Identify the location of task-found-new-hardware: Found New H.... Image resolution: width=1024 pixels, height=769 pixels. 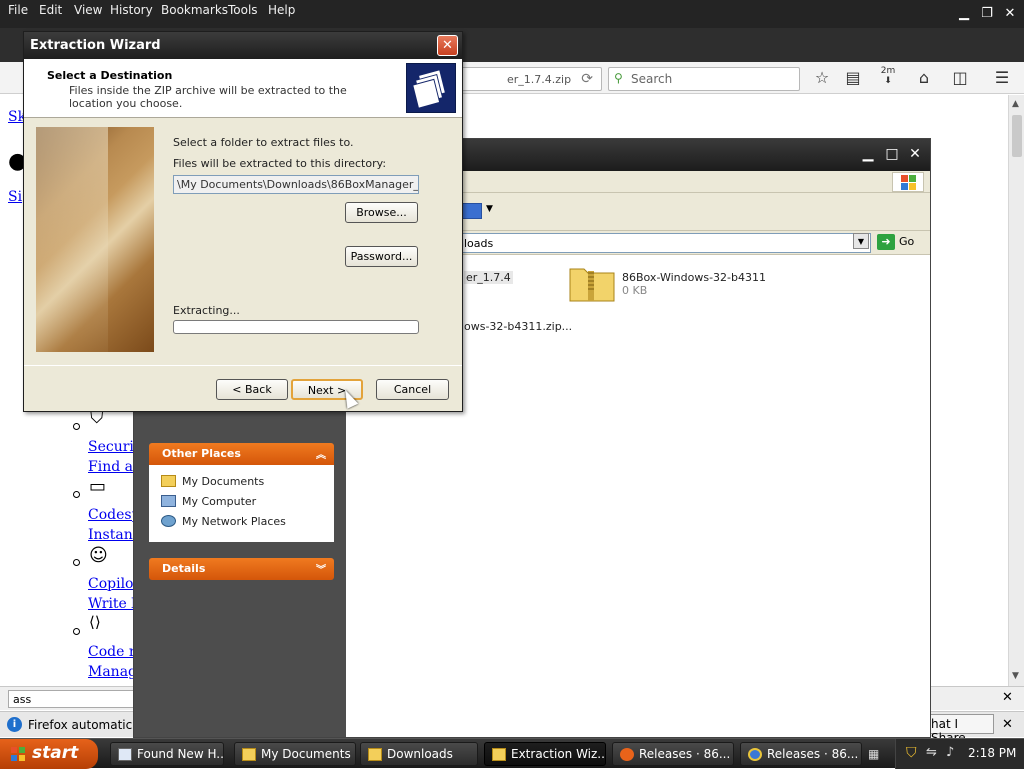
(167, 754).